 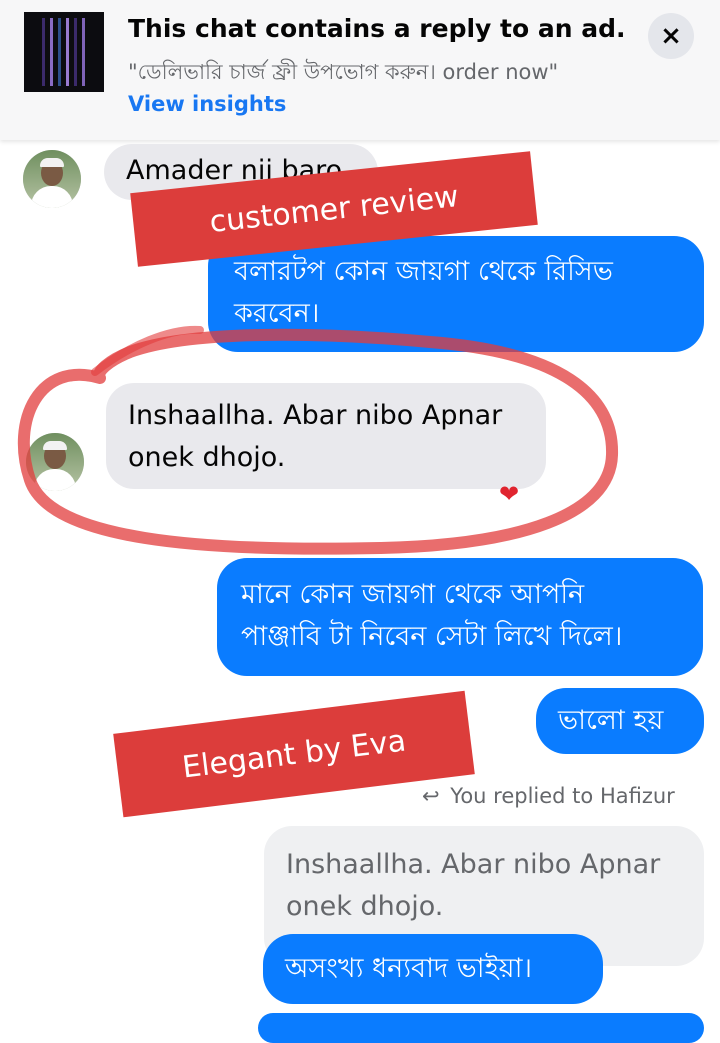 I want to click on message-text: অসংখ্য ধন্যবাদ ভাইয়া।, so click(x=409, y=968).